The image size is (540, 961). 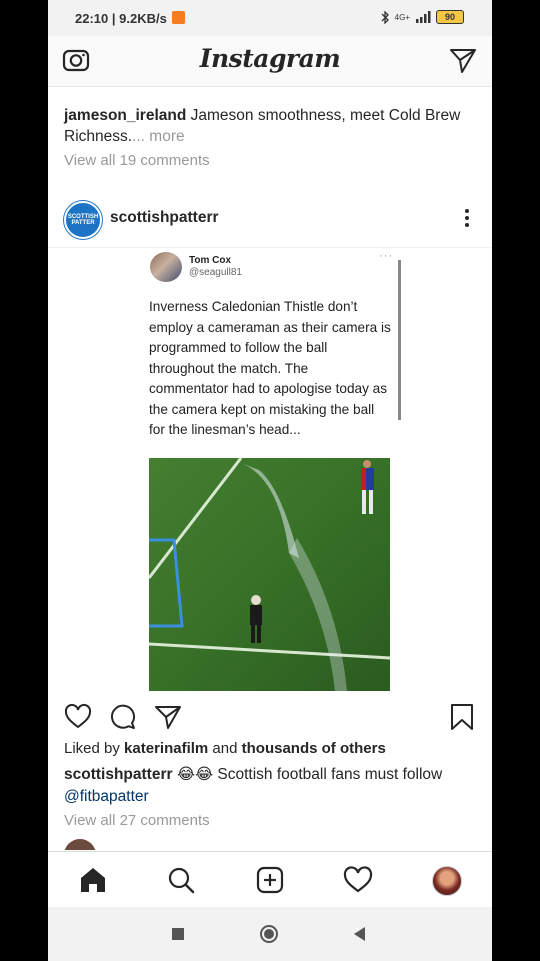 I want to click on system-nav-bar, so click(x=270, y=934).